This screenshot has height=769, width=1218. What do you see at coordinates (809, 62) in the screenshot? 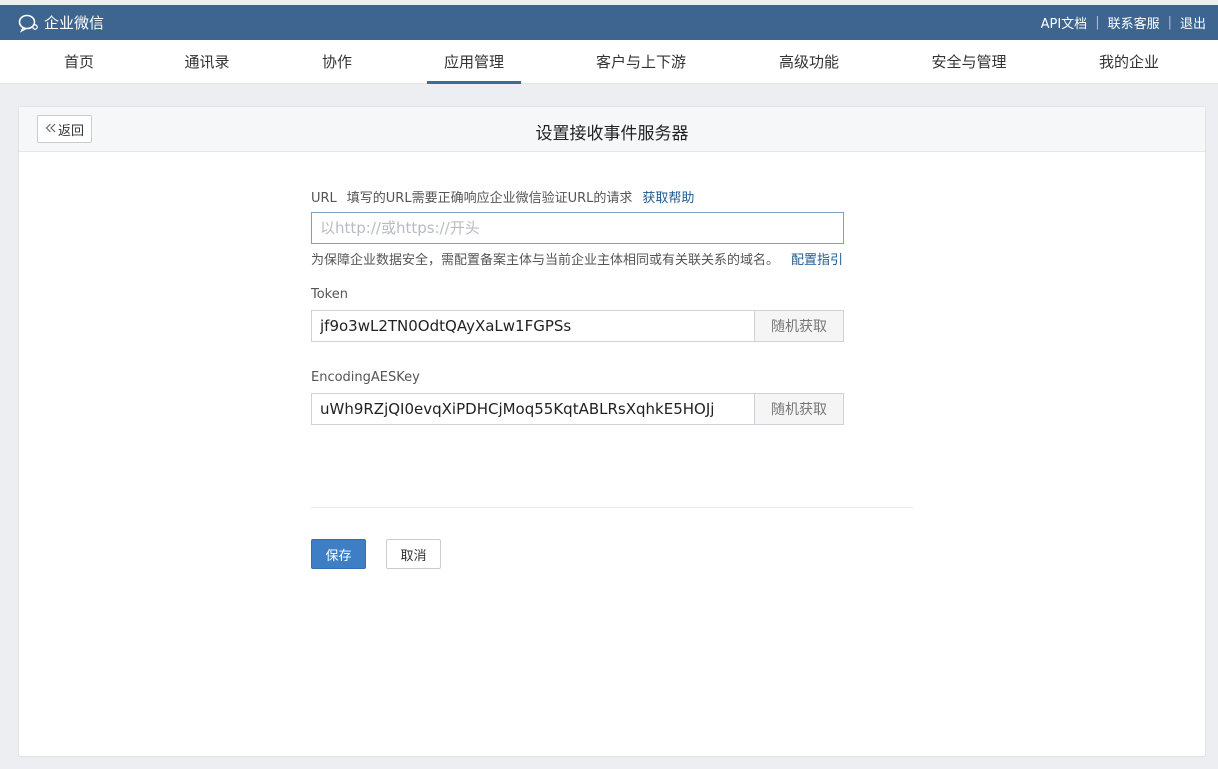
I see `tab-advanced: 高级功能` at bounding box center [809, 62].